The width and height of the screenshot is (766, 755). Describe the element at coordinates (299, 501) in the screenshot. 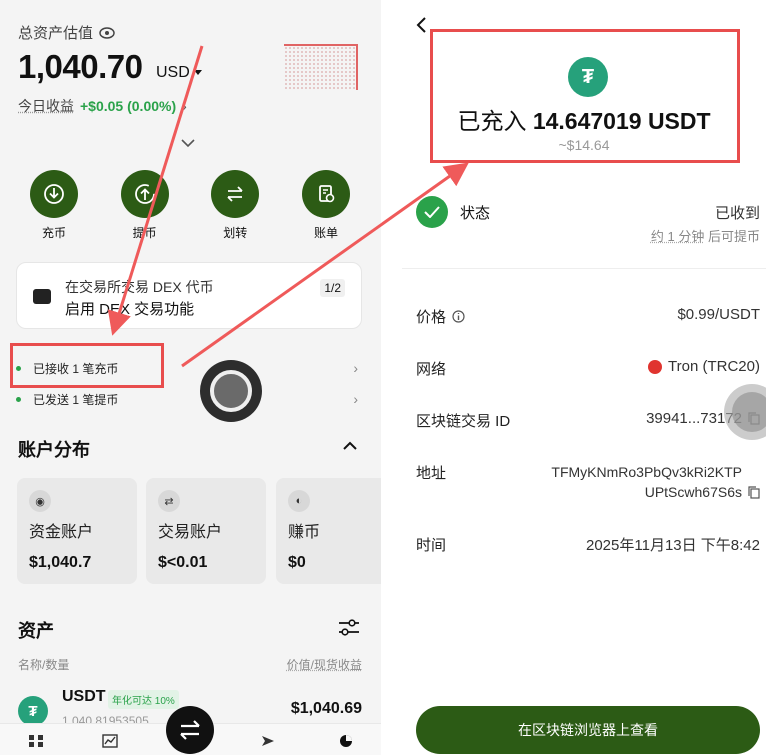

I see `earn-icon: ◐` at that location.